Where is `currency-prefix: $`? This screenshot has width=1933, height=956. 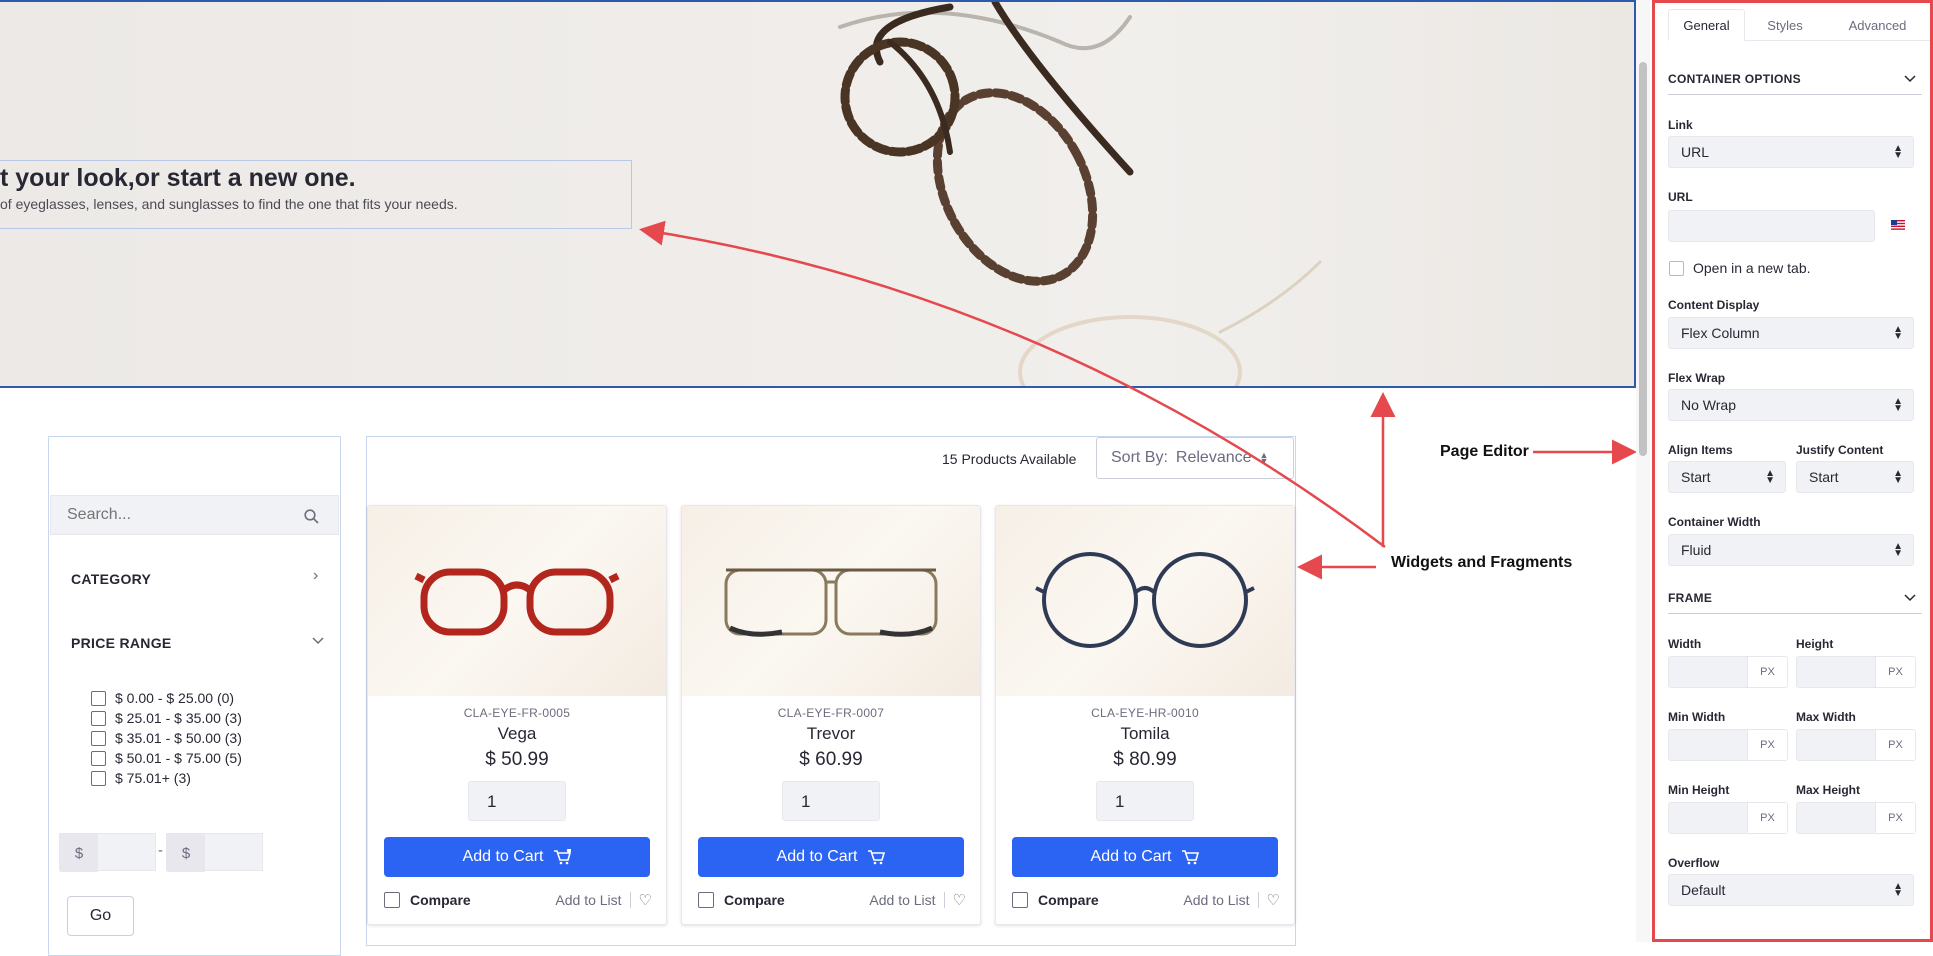 currency-prefix: $ is located at coordinates (186, 853).